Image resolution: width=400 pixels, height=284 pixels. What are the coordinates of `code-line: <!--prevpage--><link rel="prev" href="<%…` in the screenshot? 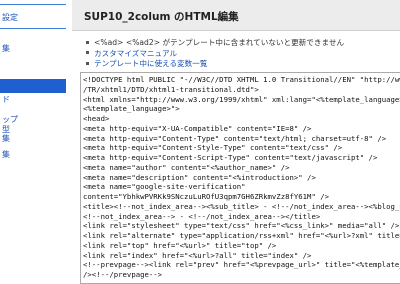 It's located at (241, 265).